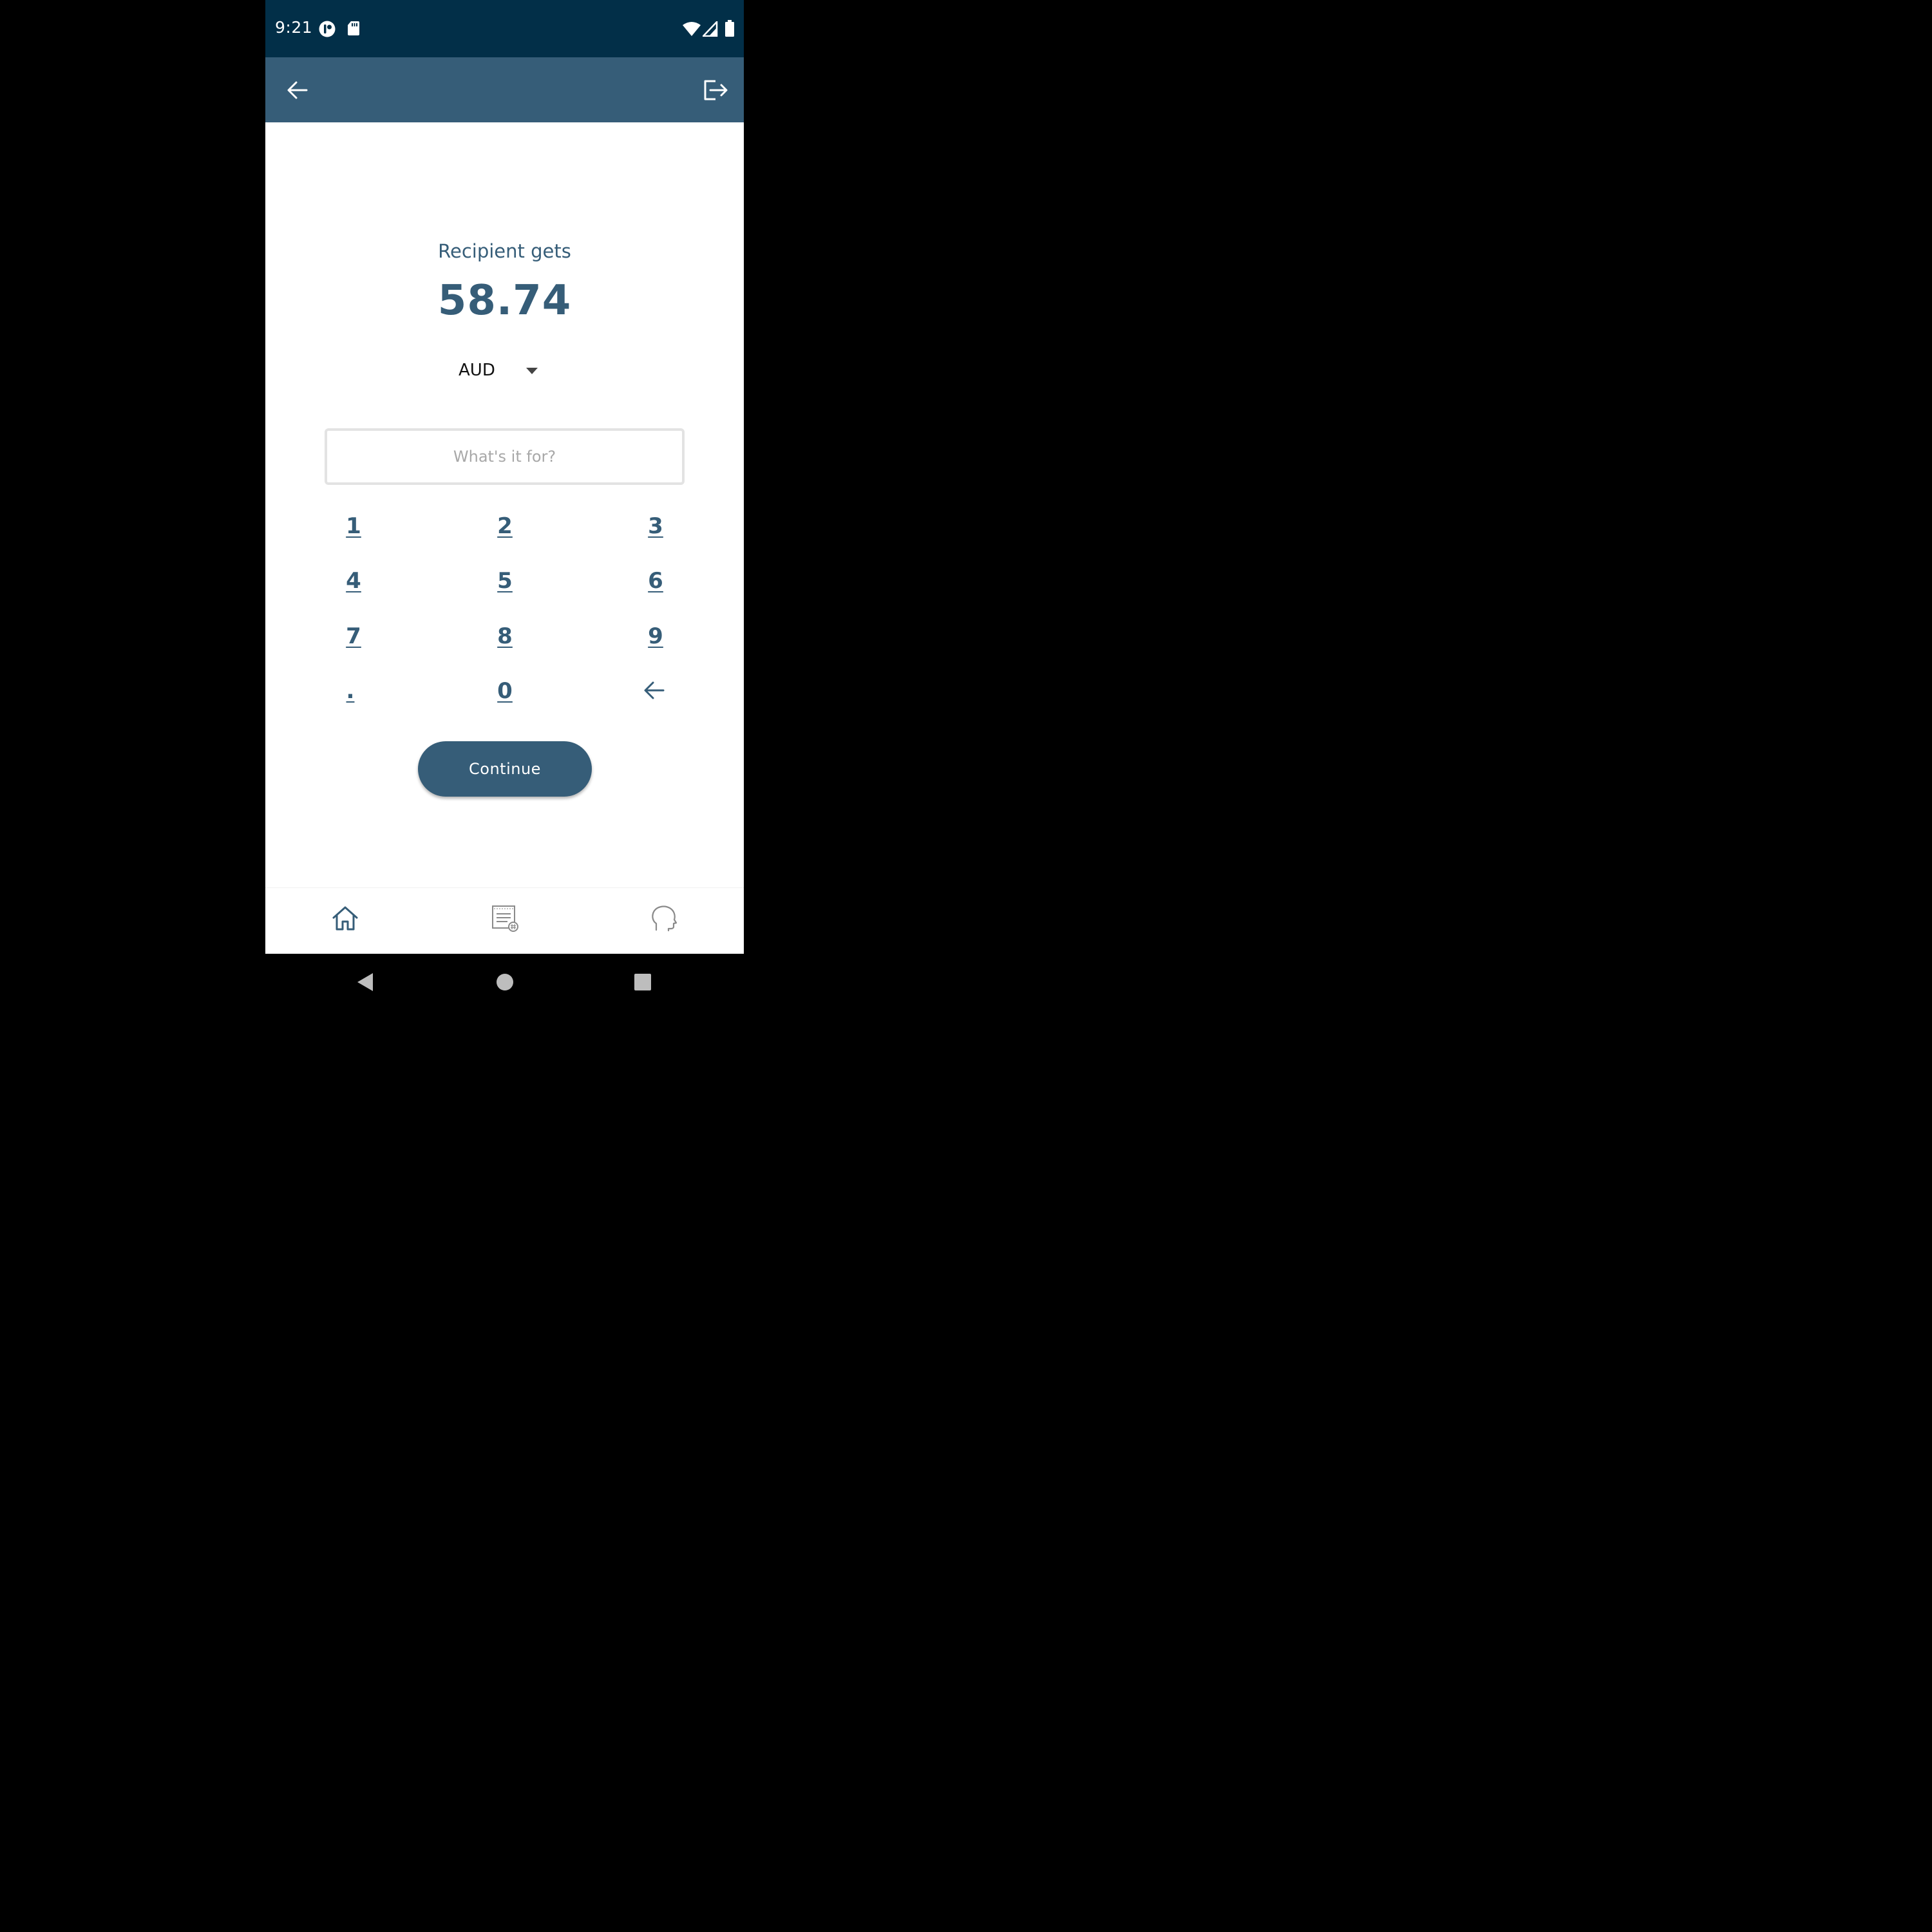  Describe the element at coordinates (294, 28) in the screenshot. I see `status-time: 9:21` at that location.